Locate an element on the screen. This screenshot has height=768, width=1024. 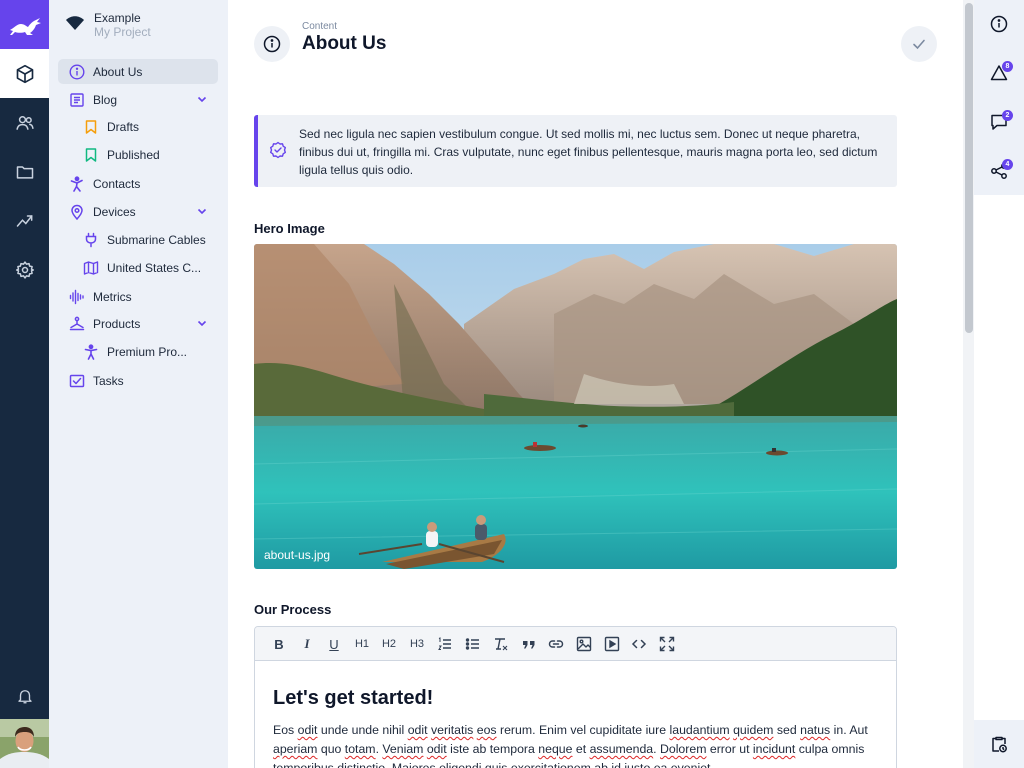
main-scrollbar-thumb is located at coordinates (969, 168).